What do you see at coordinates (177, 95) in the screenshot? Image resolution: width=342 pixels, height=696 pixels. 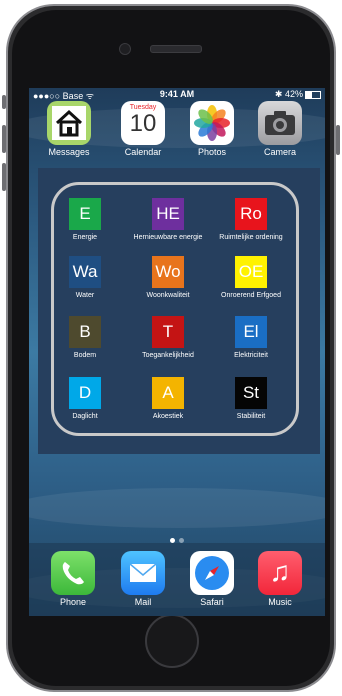 I see `status-bar: ●●●○○ Base ᯤ 9:41 AM ✱ 42%` at bounding box center [177, 95].